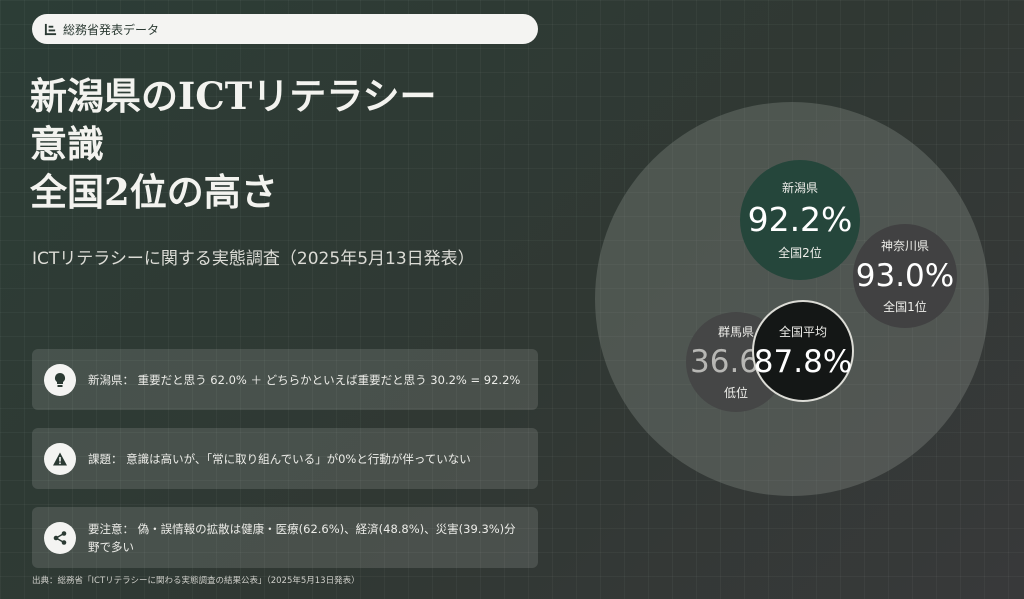  Describe the element at coordinates (60, 458) in the screenshot. I see `warning-icon` at that location.